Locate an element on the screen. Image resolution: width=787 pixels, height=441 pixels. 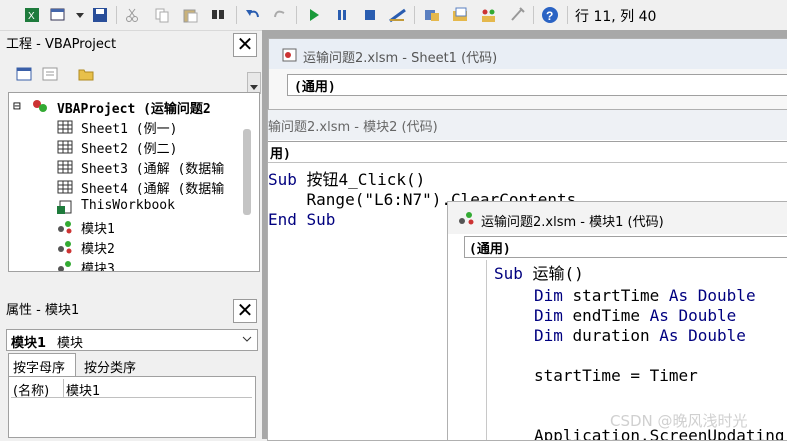
watermark: CSDN @晚风浅时光 is located at coordinates (679, 421).